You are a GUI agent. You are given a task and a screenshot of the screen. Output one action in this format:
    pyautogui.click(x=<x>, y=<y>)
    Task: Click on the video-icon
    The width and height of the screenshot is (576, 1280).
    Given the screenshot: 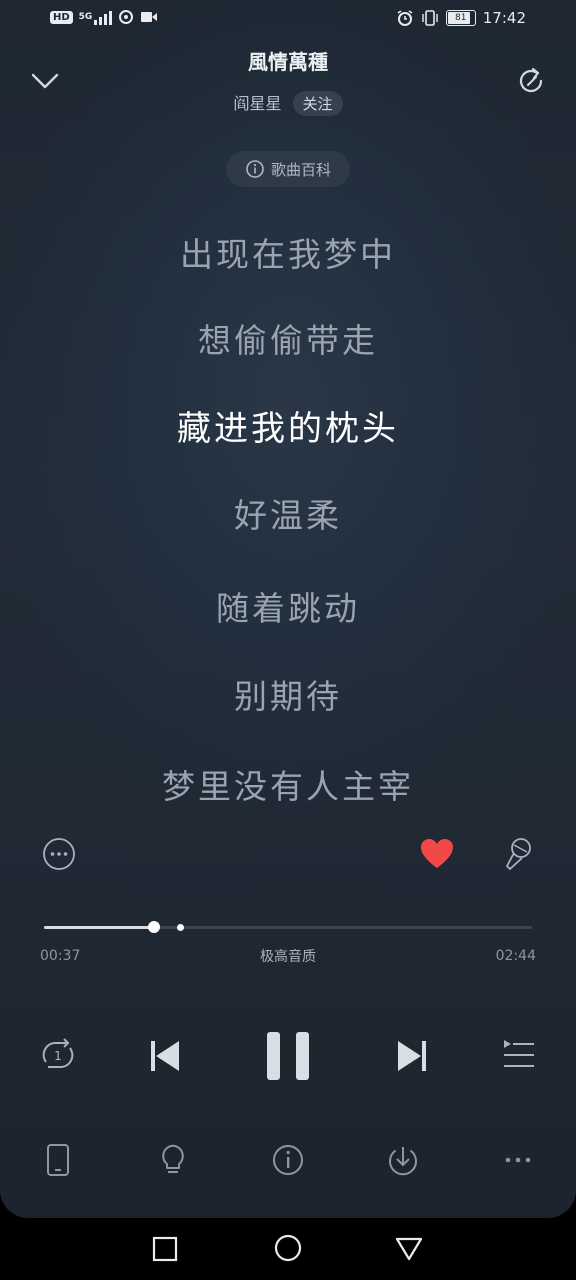 What is the action you would take?
    pyautogui.click(x=149, y=17)
    